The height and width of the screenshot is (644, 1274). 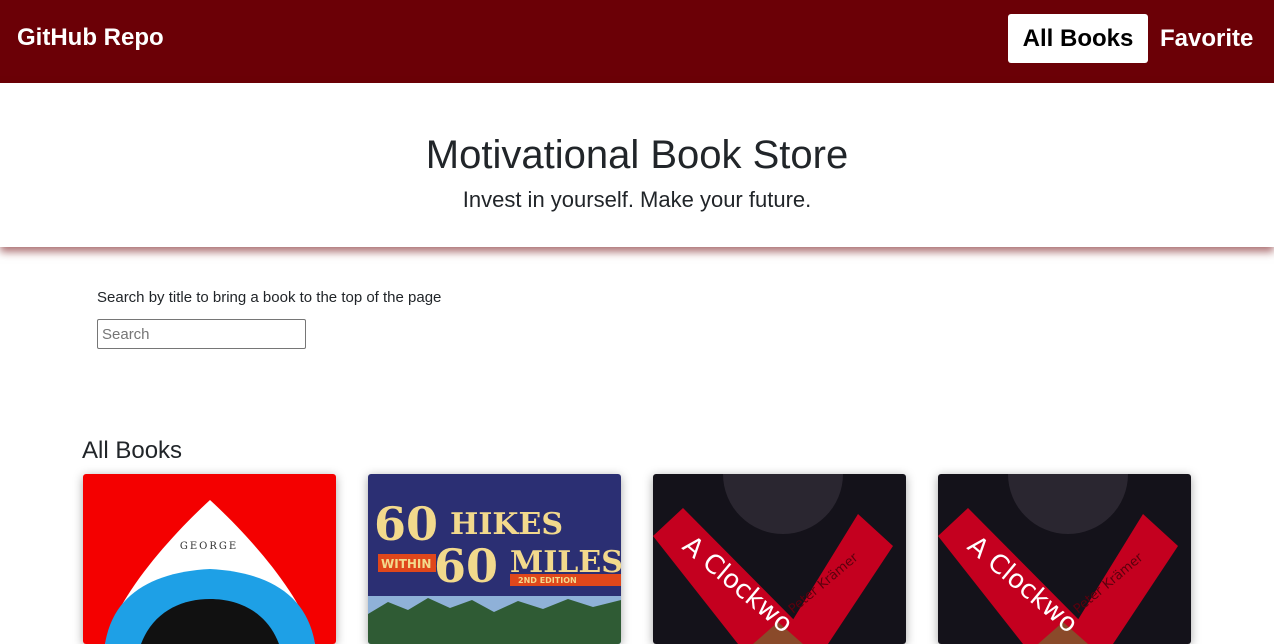 I want to click on book-card: 60 HIKES WITHIN 60 MILES 2ND EDITION, so click(x=494, y=559).